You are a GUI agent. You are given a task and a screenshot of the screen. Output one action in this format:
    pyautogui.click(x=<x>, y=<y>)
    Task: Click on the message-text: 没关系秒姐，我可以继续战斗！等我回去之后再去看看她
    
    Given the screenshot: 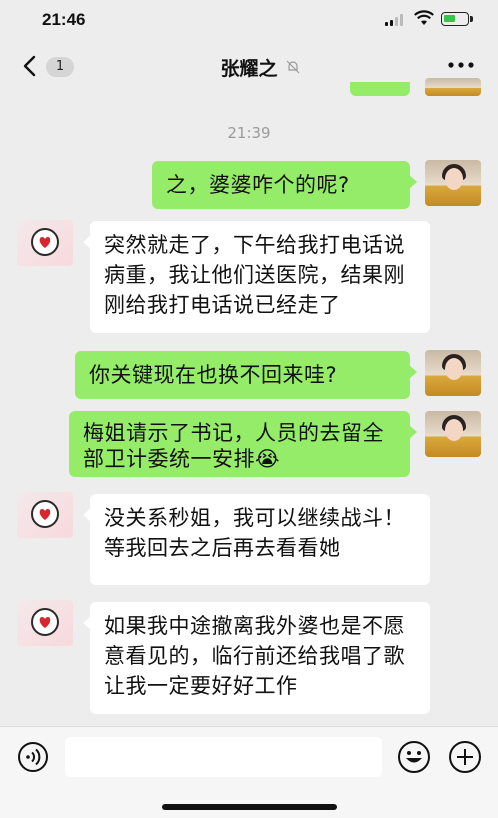 What is the action you would take?
    pyautogui.click(x=254, y=533)
    